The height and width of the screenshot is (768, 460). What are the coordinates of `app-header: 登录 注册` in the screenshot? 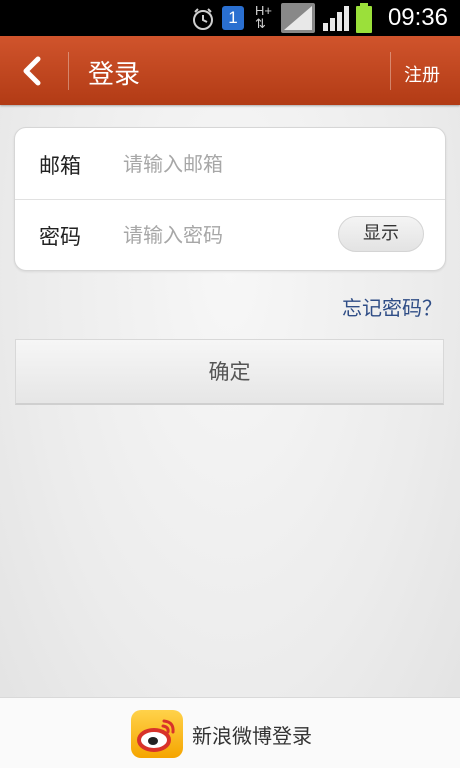 It's located at (230, 70).